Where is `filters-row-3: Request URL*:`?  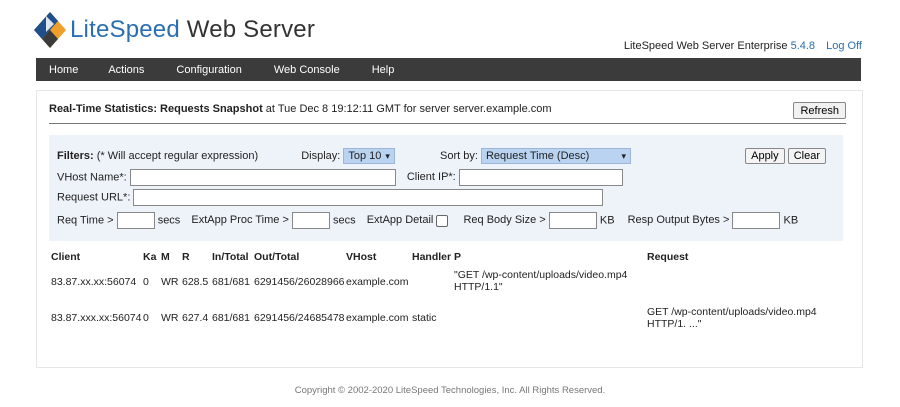 filters-row-3: Request URL*: is located at coordinates (330, 197).